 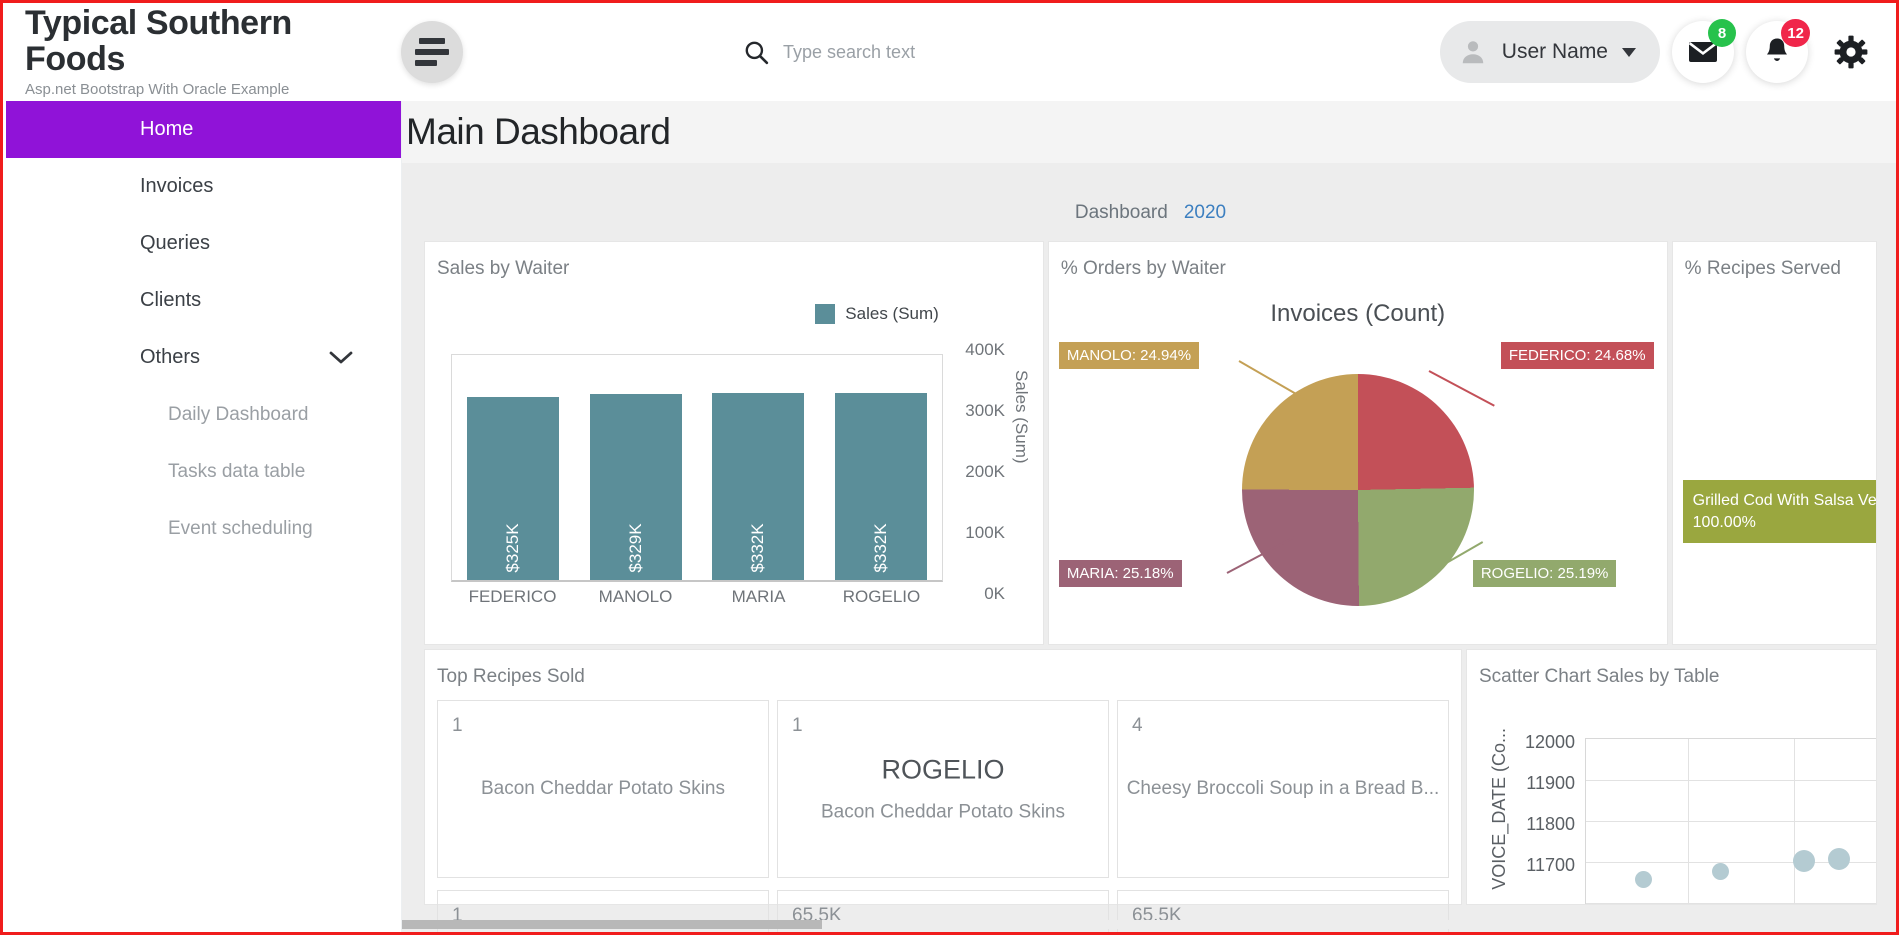 I want to click on top-right-actions: User Name 8 12, so click(x=1660, y=52).